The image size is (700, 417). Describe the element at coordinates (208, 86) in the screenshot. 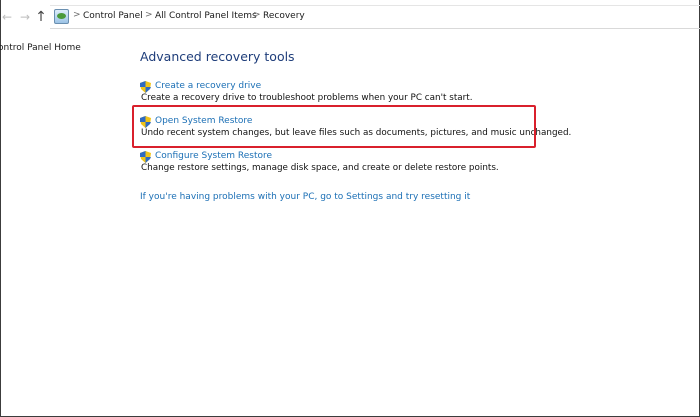

I see `create-recovery-drive-link: Create a recovery drive` at that location.